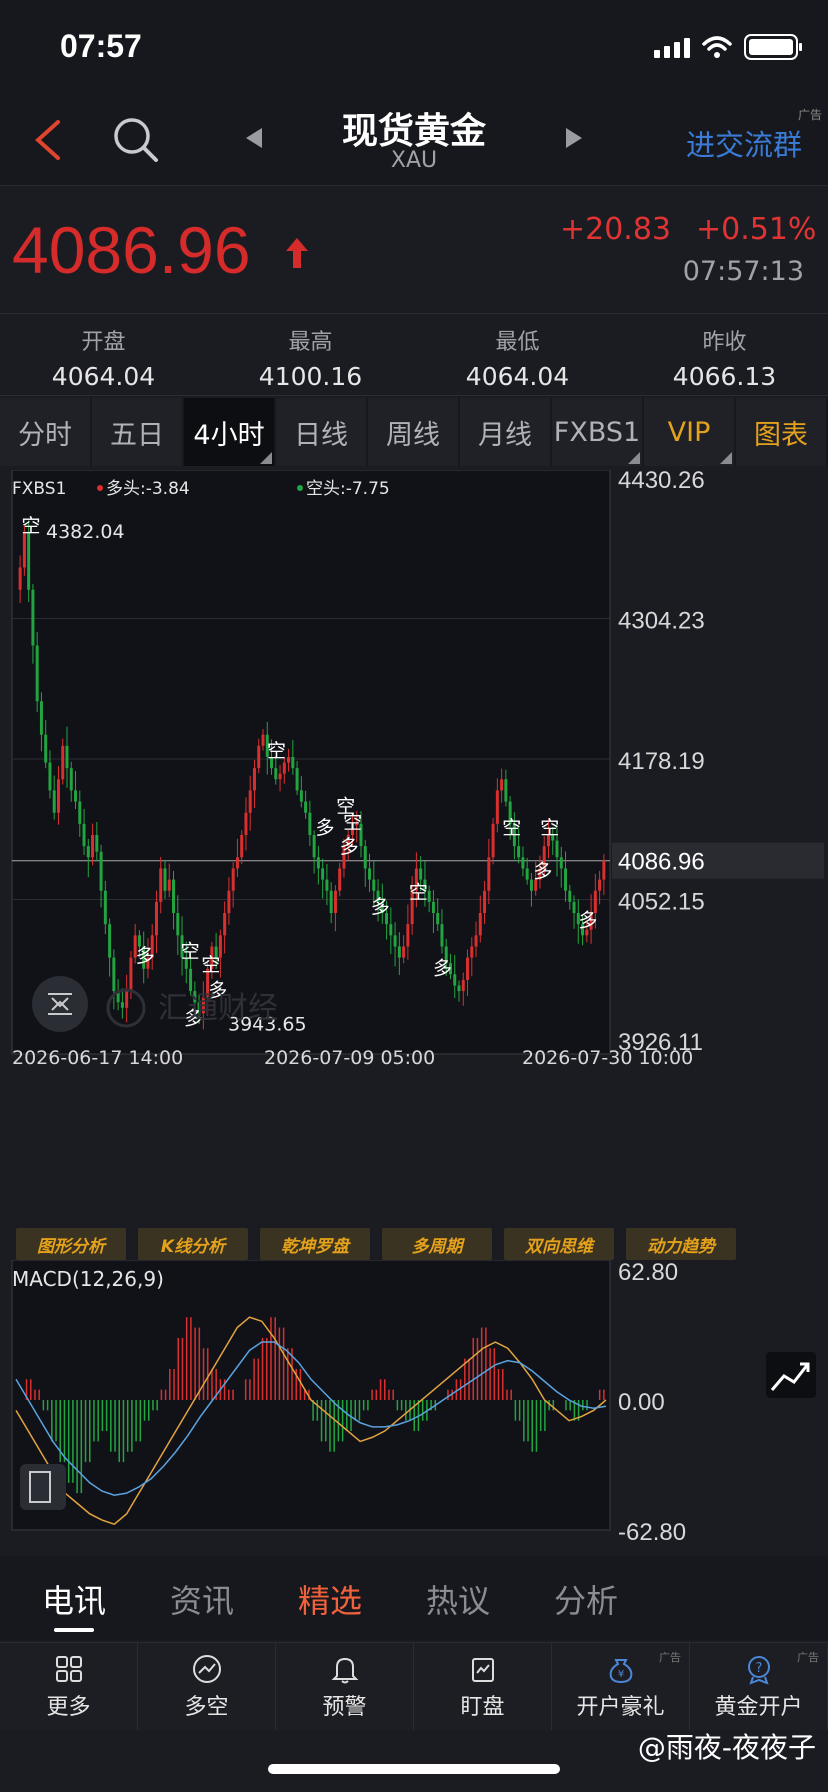 This screenshot has width=828, height=1792. What do you see at coordinates (230, 432) in the screenshot?
I see `period-tab: 4小时` at bounding box center [230, 432].